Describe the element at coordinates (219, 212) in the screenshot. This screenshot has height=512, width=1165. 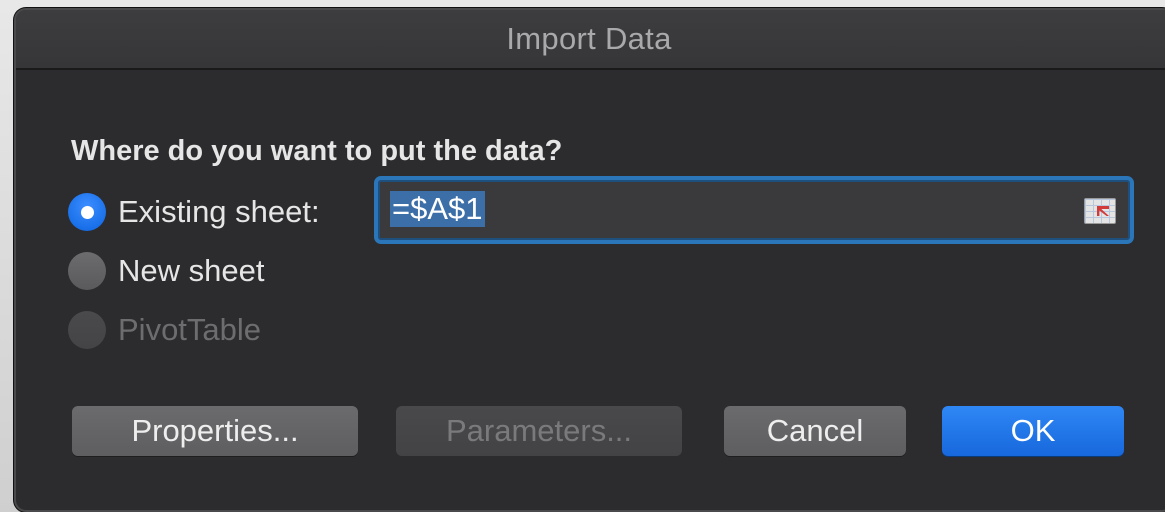
I see `radio-existing-sheet-label: Existing sheet:` at that location.